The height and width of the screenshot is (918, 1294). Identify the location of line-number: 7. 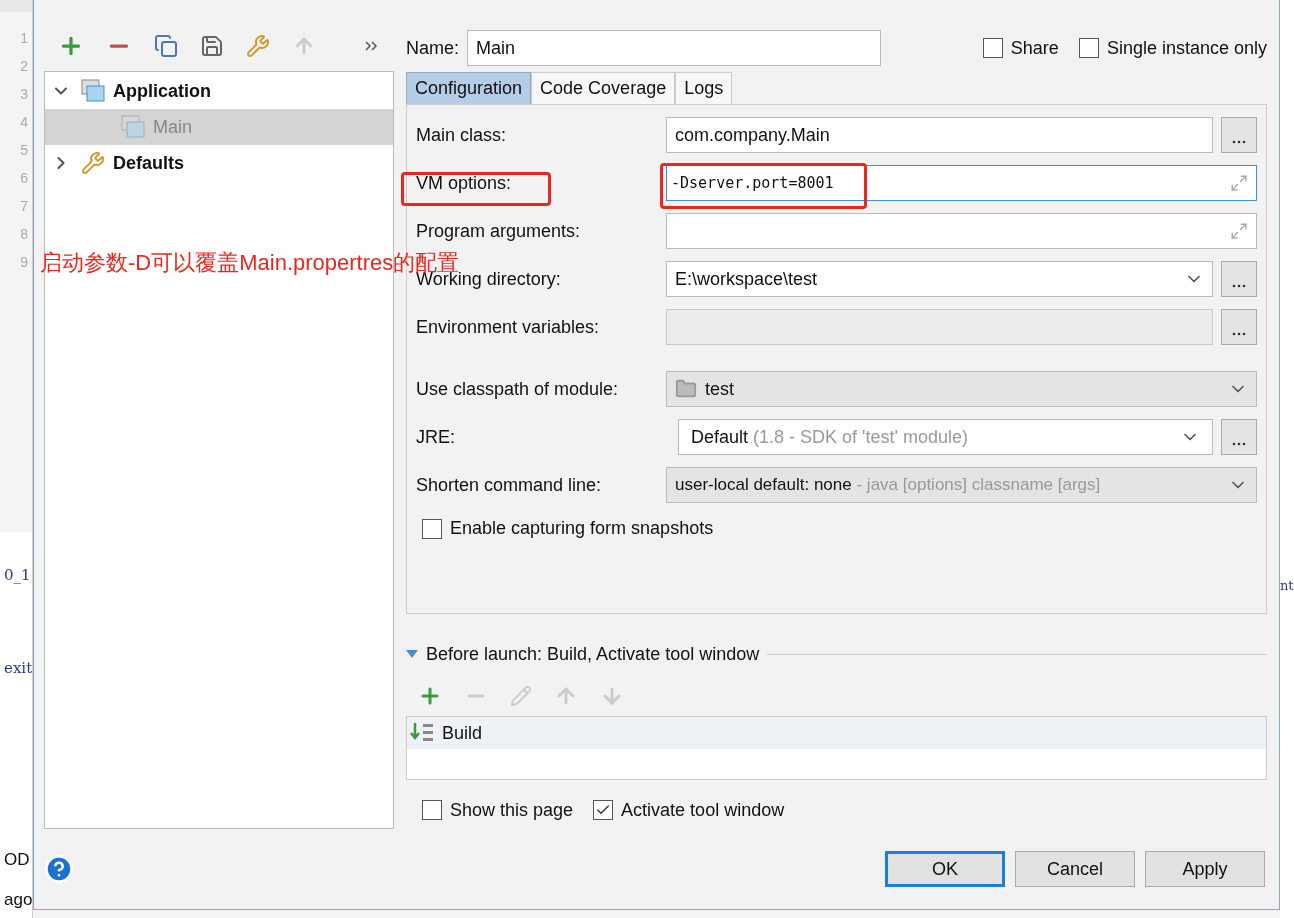
(24, 206).